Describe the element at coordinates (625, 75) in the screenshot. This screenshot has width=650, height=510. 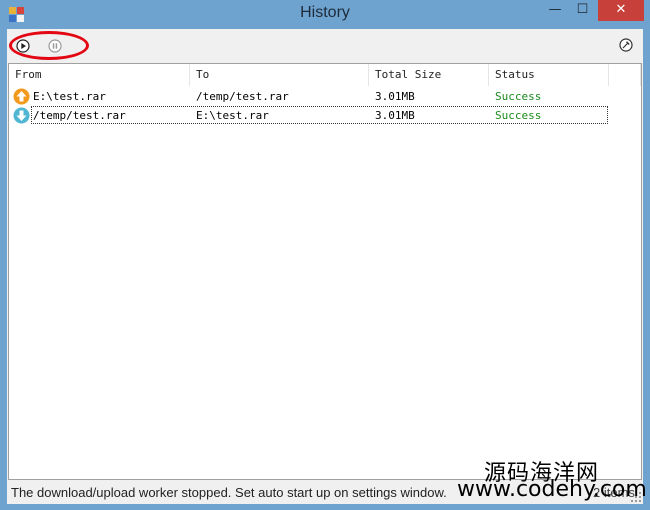
I see `column-header-filler` at that location.